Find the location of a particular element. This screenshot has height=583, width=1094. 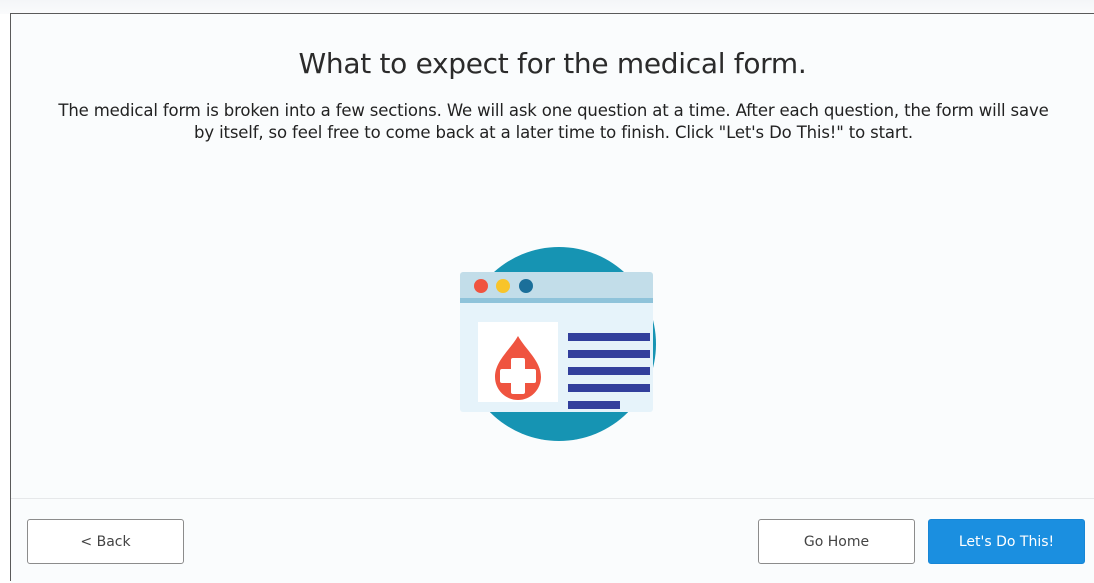

go-home-button: Go Home is located at coordinates (836, 541).